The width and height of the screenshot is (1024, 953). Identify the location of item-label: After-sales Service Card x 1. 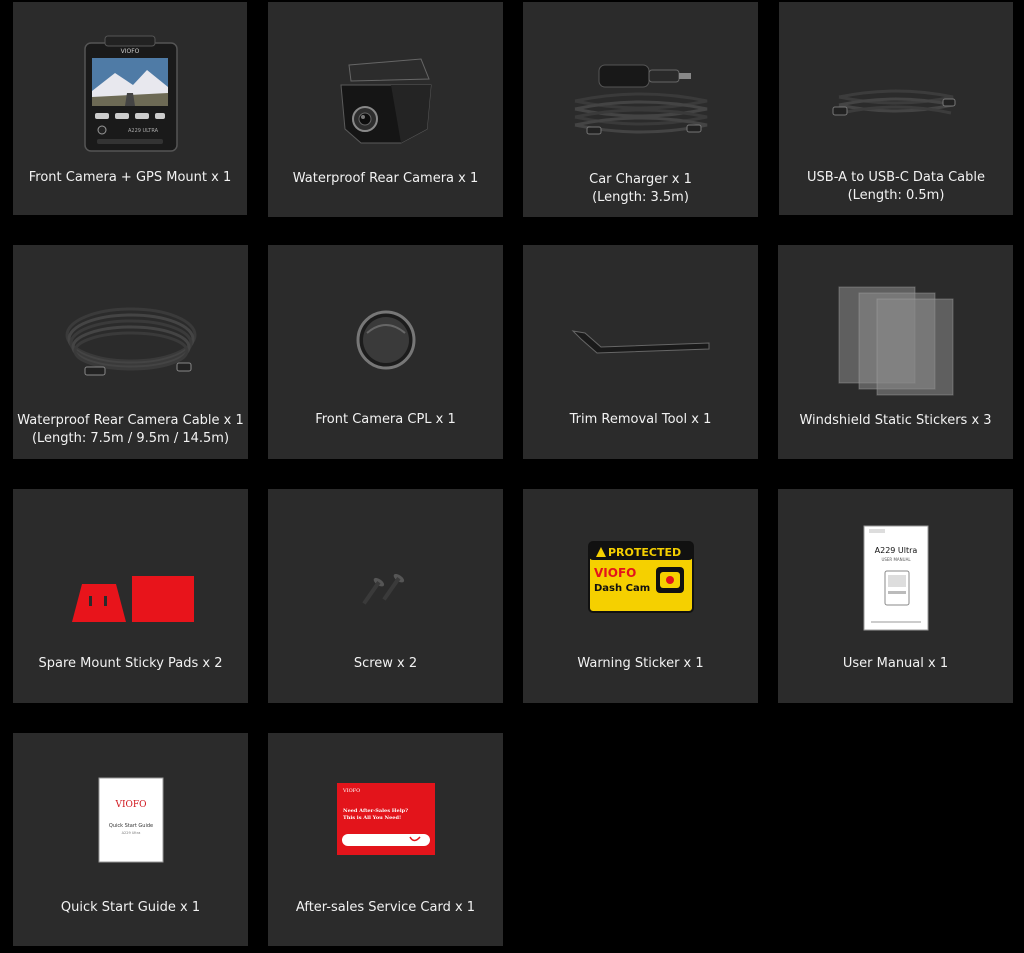
(385, 907).